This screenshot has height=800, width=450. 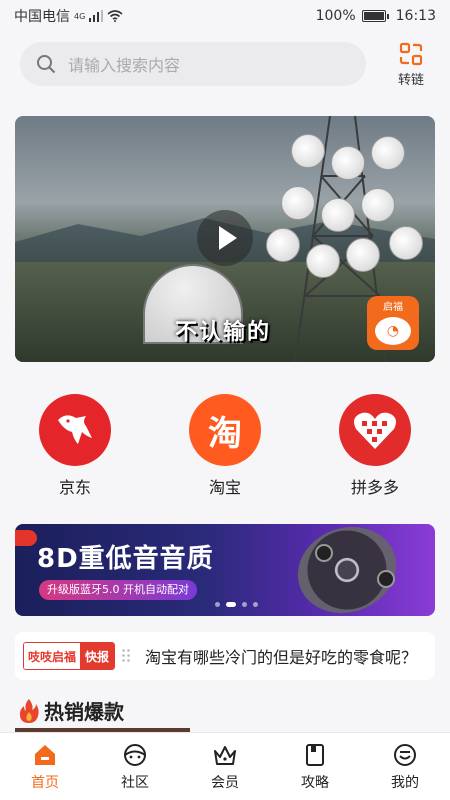 I want to click on status-bar: 中国电信 4G 100% 16:13, so click(x=225, y=16).